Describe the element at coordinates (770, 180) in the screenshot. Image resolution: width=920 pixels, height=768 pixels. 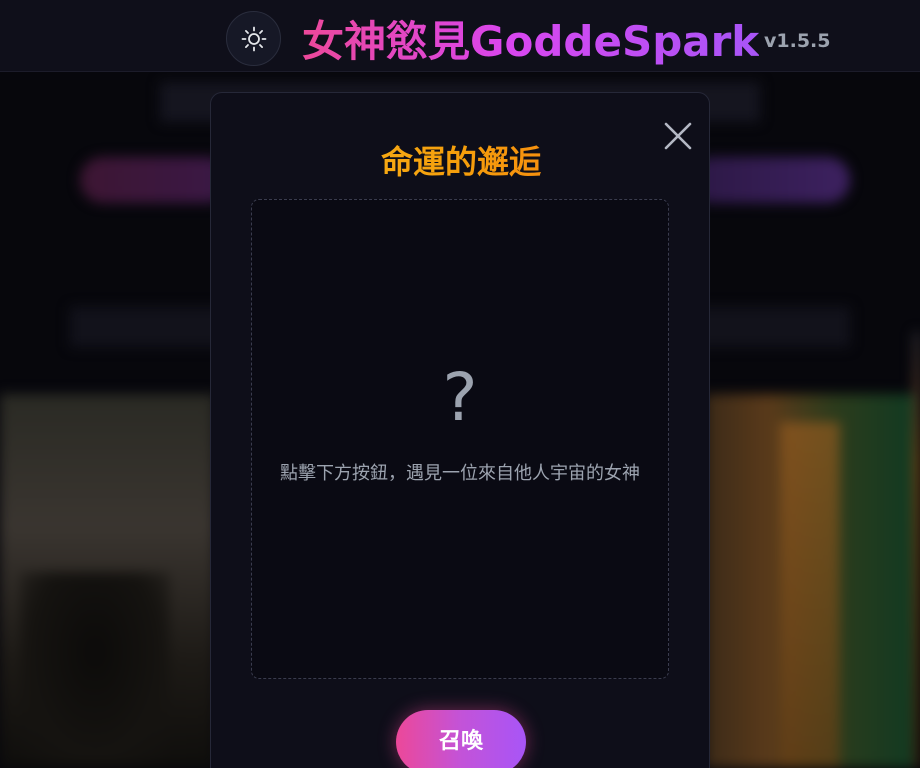
I see `background-pill-right` at that location.